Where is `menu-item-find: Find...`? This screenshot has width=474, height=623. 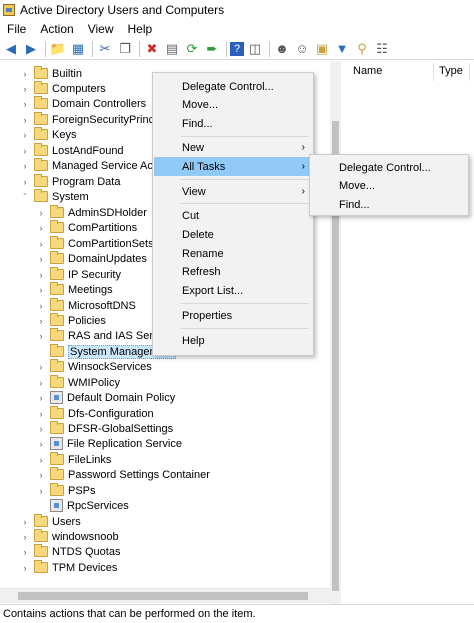 menu-item-find: Find... is located at coordinates (233, 123).